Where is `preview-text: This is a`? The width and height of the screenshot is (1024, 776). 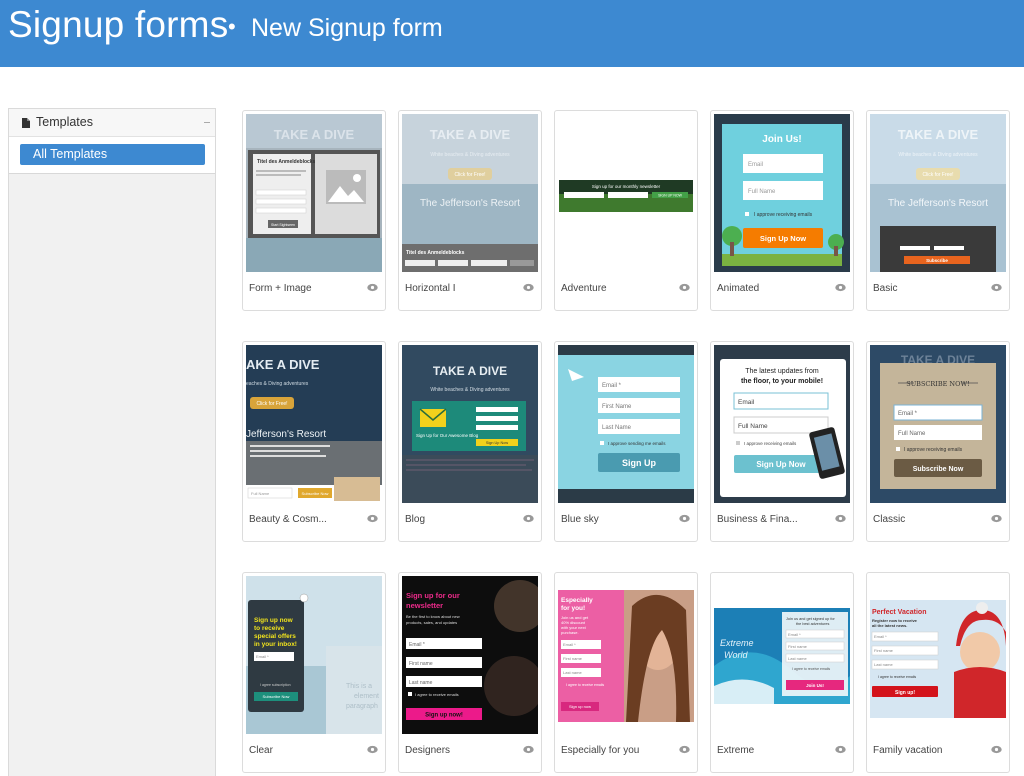 preview-text: This is a is located at coordinates (359, 686).